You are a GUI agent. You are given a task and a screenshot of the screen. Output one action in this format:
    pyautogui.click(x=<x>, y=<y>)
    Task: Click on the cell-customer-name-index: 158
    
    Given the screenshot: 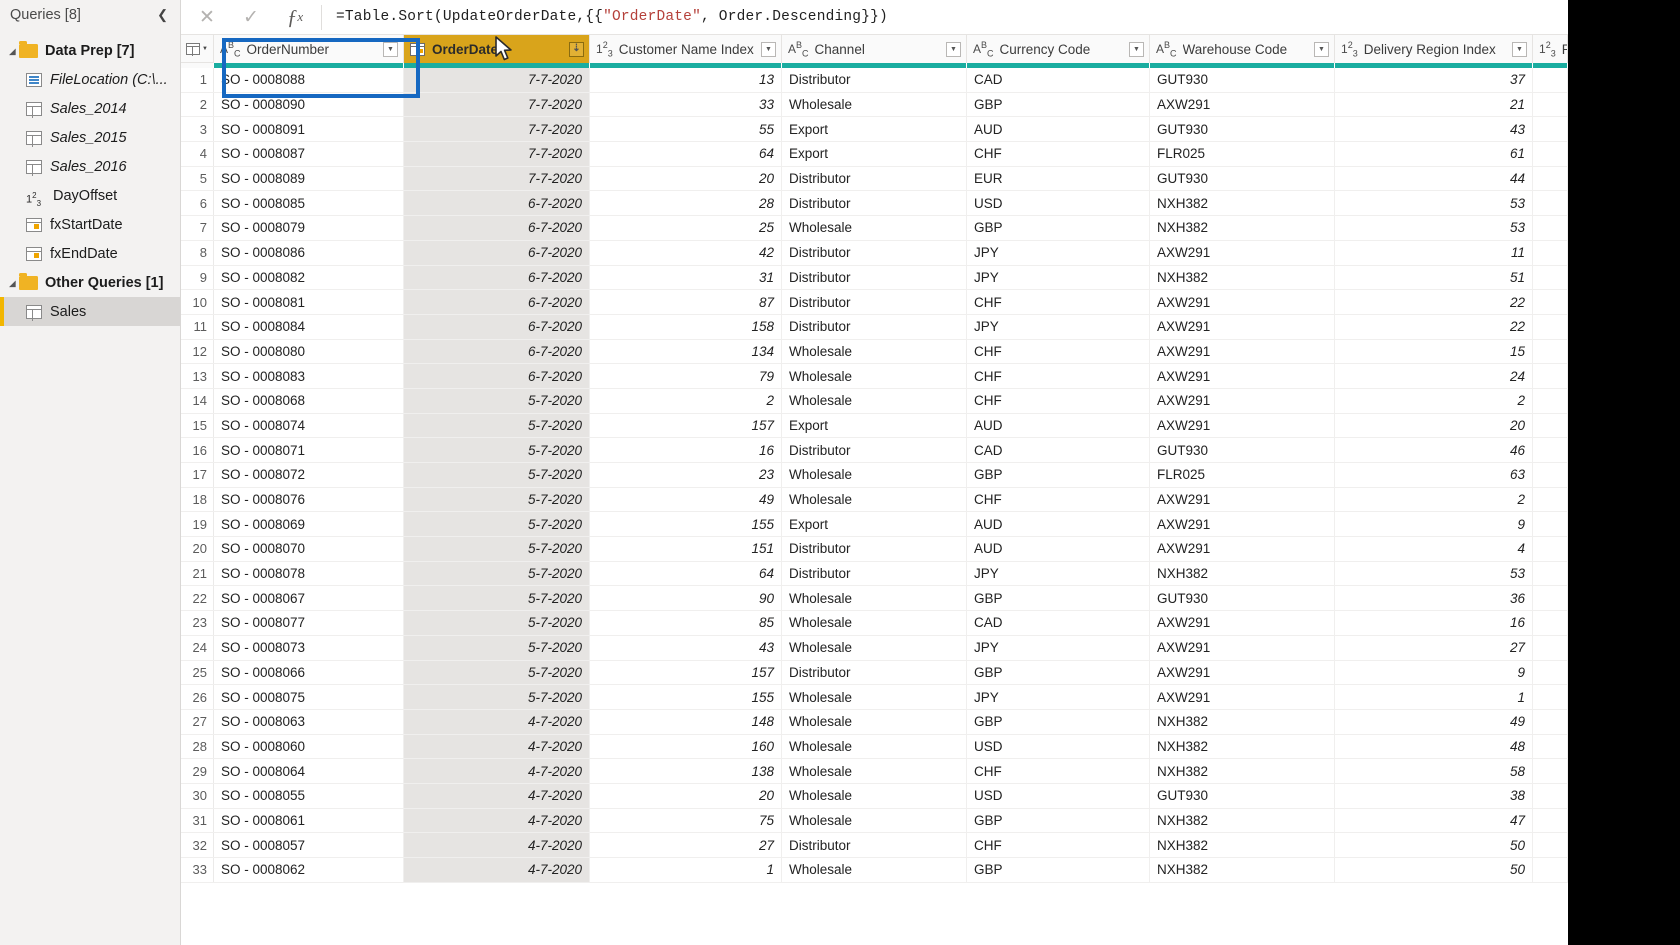 What is the action you would take?
    pyautogui.click(x=686, y=326)
    